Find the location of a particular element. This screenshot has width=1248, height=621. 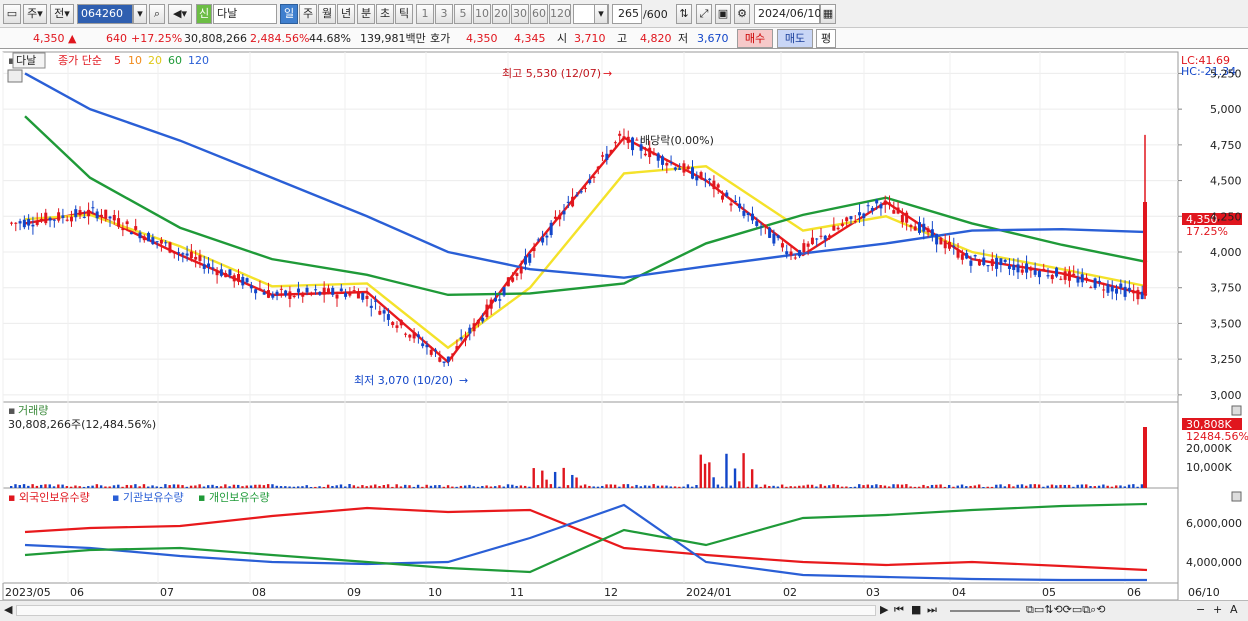

interval-dropdown-icon: ▾ is located at coordinates (601, 14).